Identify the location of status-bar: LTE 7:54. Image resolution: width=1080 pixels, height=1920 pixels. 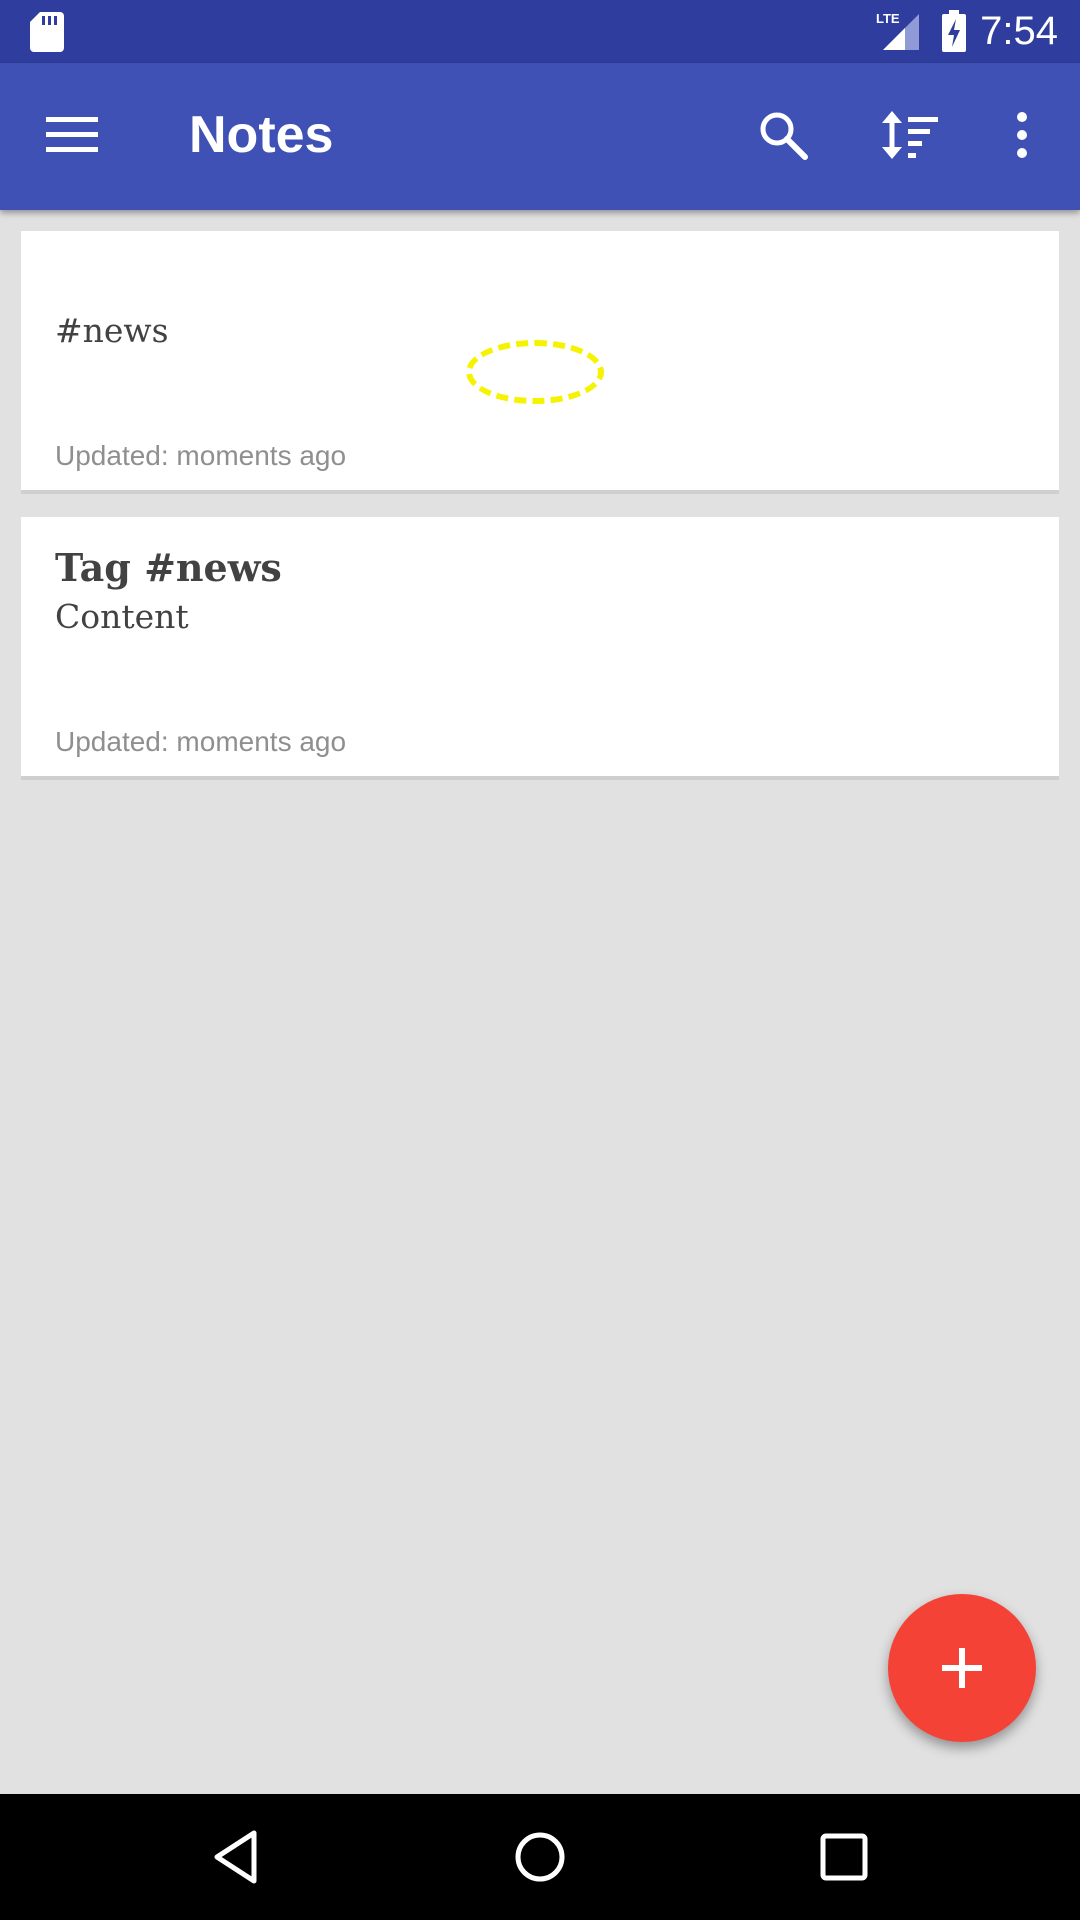
(540, 31).